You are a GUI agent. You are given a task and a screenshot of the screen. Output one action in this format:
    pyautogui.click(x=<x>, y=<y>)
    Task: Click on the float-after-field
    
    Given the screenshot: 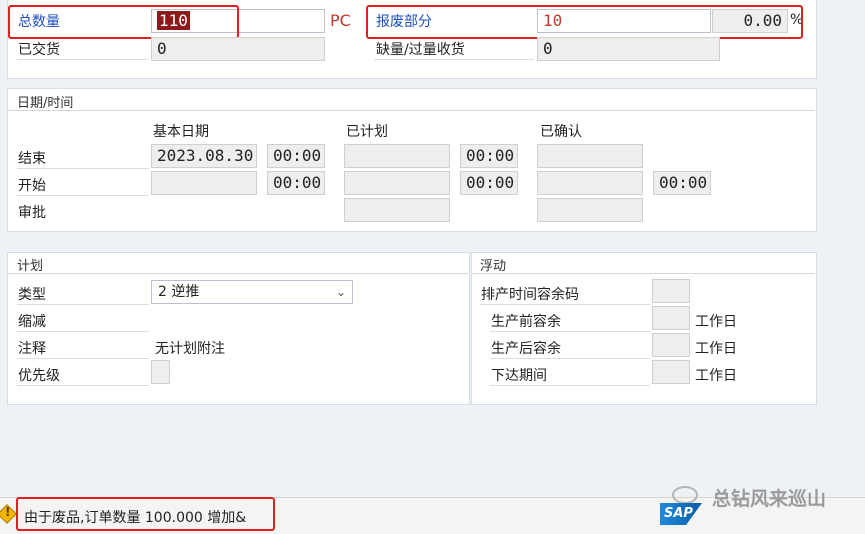 What is the action you would take?
    pyautogui.click(x=671, y=345)
    